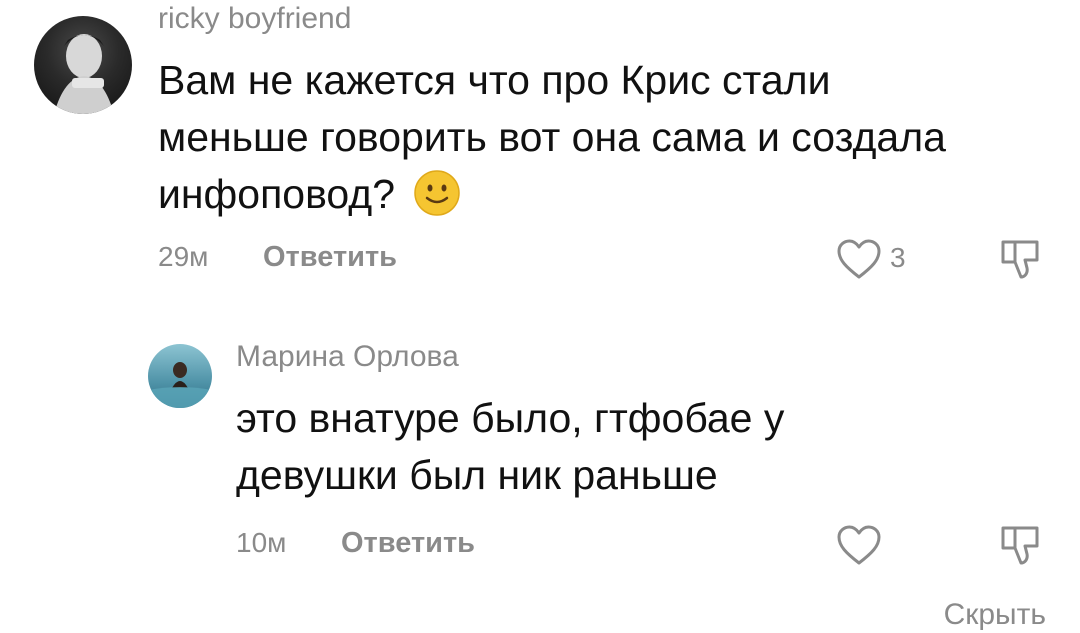 This screenshot has height=633, width=1080. I want to click on comment-time: 29м, so click(183, 256).